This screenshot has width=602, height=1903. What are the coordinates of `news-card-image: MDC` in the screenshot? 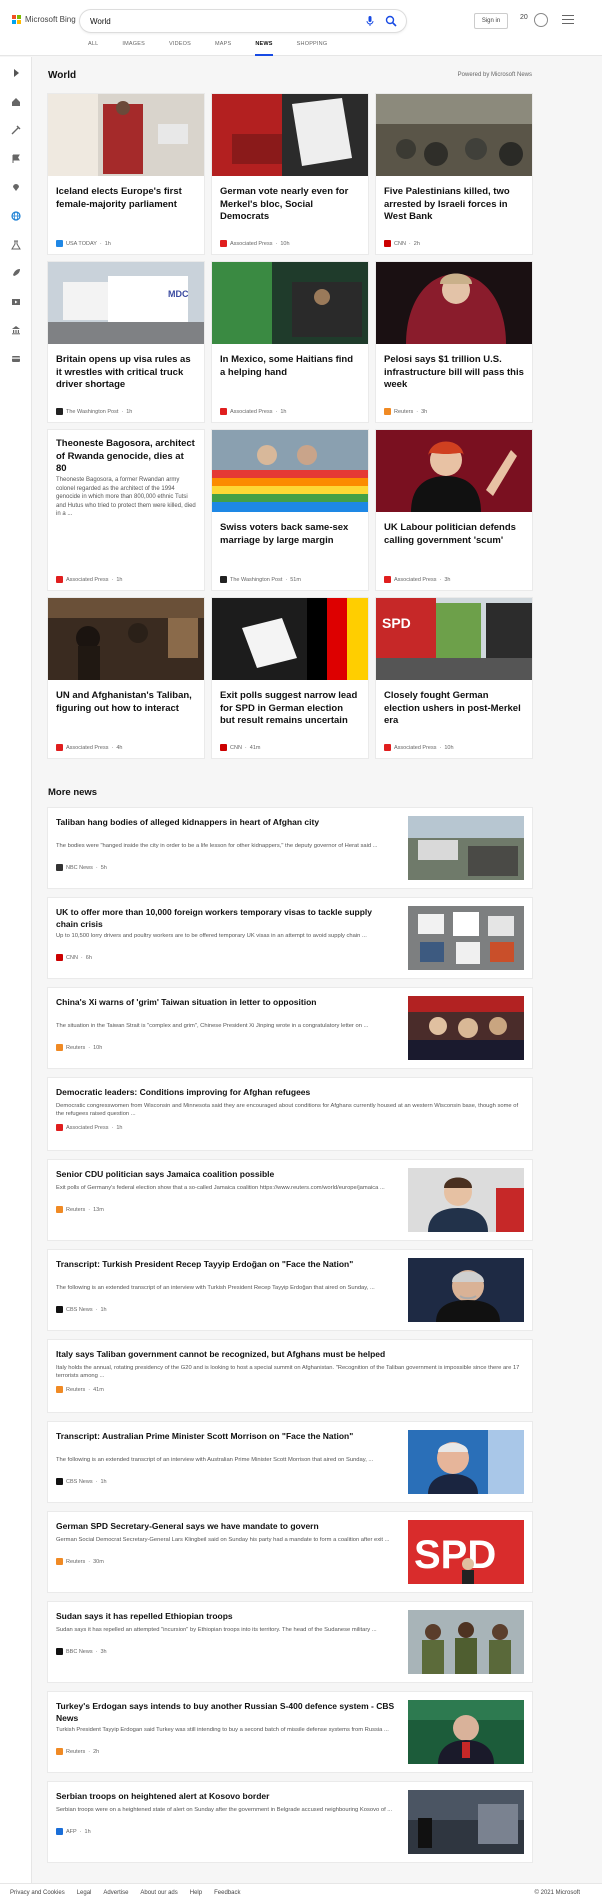 It's located at (126, 303).